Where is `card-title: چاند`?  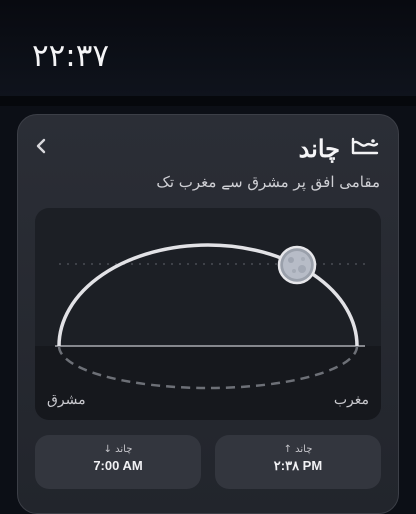 card-title: چاند is located at coordinates (319, 148).